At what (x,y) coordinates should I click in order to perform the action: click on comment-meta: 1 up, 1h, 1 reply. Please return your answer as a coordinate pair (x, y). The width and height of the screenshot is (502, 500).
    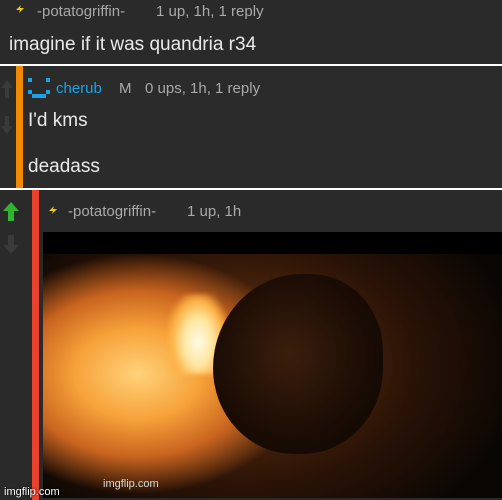
    Looking at the image, I should click on (210, 11).